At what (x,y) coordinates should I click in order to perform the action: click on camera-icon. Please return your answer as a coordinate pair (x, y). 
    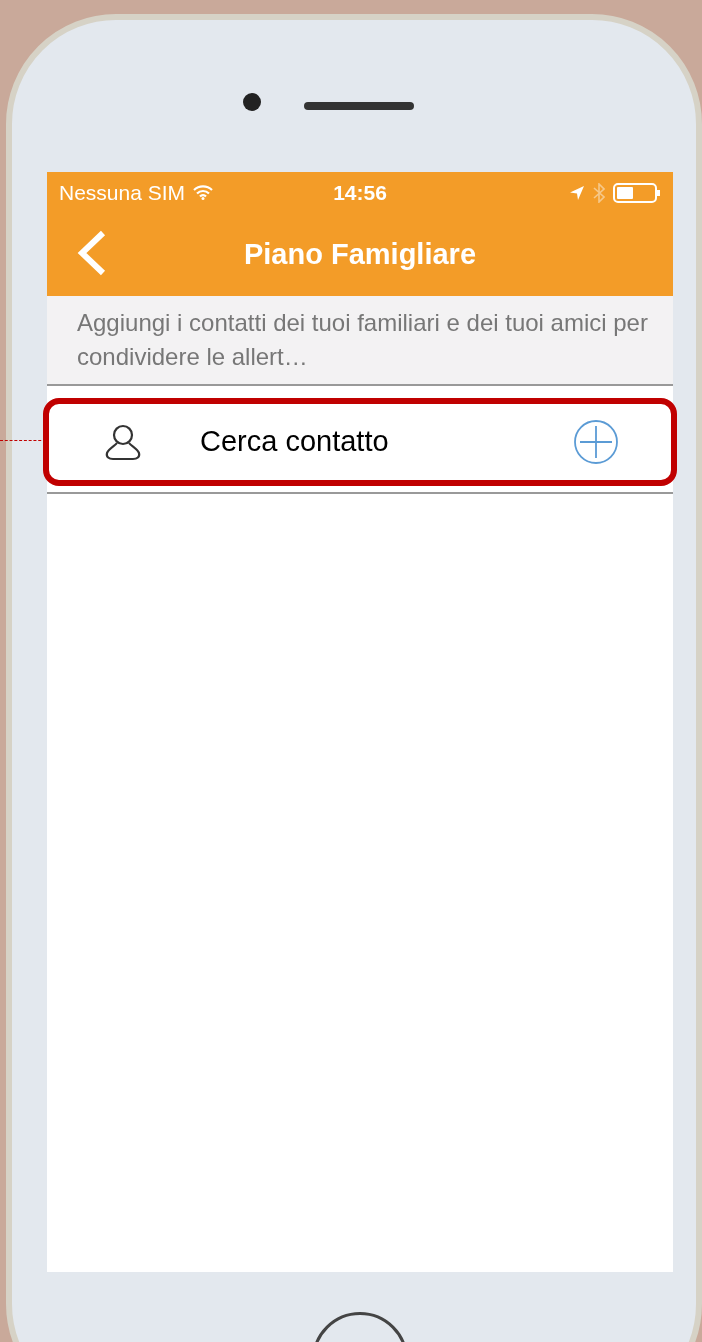
    Looking at the image, I should click on (252, 102).